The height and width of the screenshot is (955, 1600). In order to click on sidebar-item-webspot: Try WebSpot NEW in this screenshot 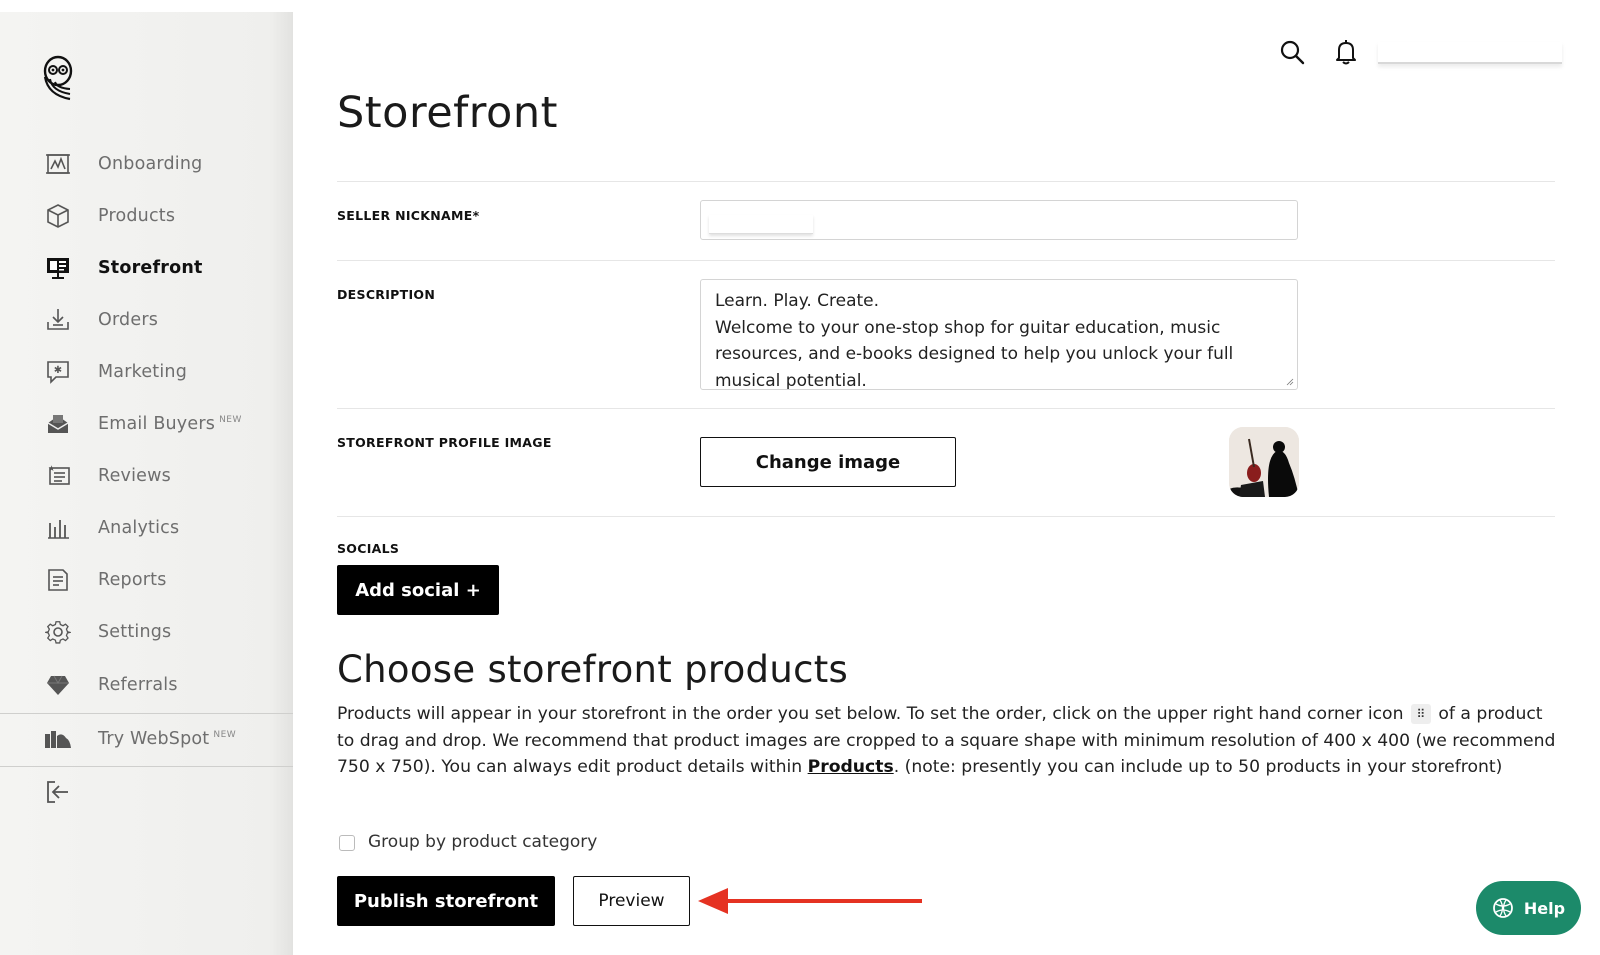, I will do `click(146, 739)`.